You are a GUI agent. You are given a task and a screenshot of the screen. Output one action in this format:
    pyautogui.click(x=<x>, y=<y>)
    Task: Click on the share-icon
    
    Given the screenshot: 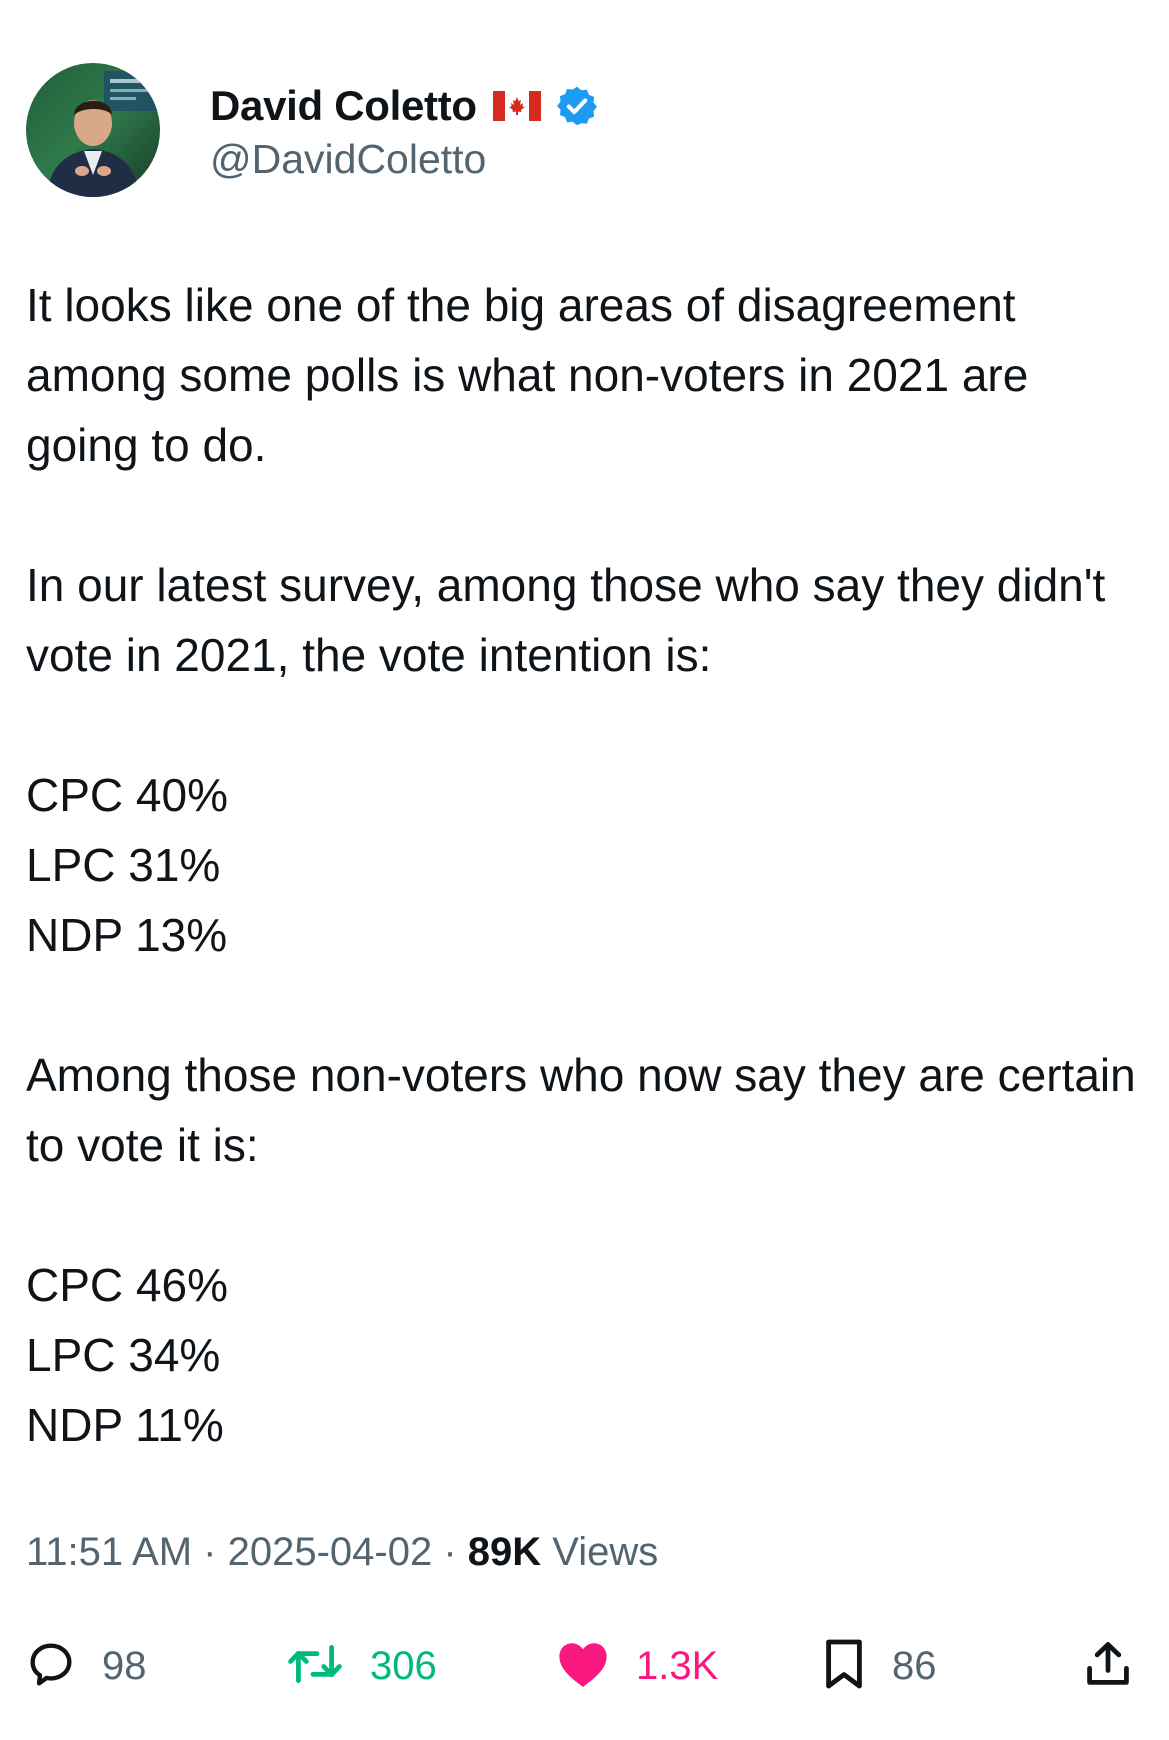 What is the action you would take?
    pyautogui.click(x=1108, y=1666)
    